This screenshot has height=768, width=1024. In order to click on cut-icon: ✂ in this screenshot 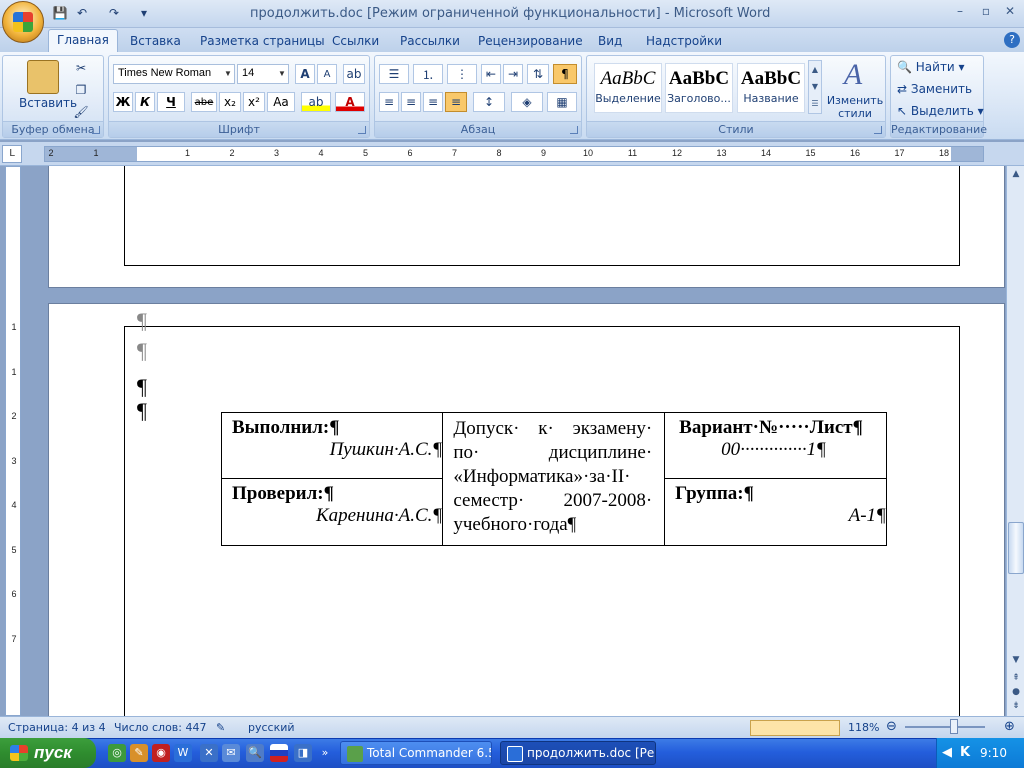, I will do `click(81, 68)`.